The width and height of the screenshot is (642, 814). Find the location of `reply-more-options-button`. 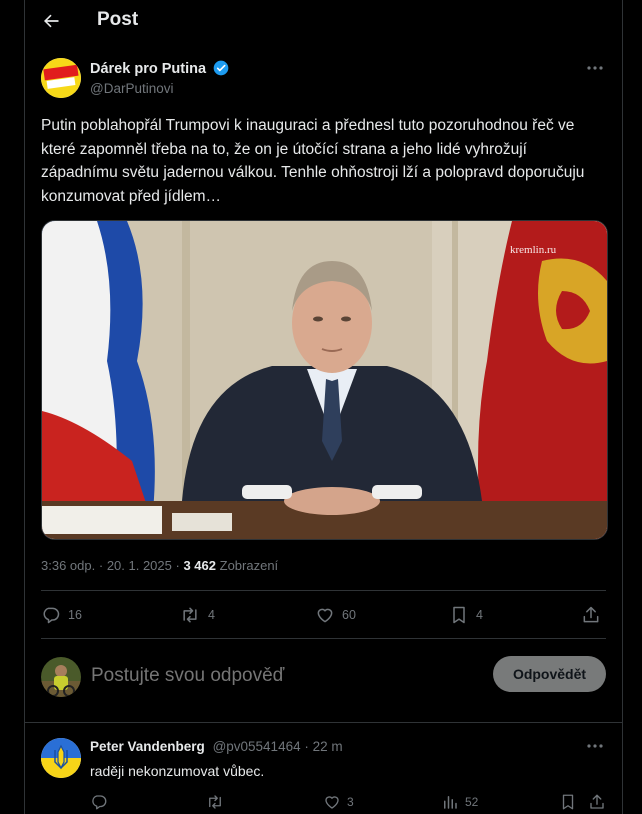

reply-more-options-button is located at coordinates (595, 746).